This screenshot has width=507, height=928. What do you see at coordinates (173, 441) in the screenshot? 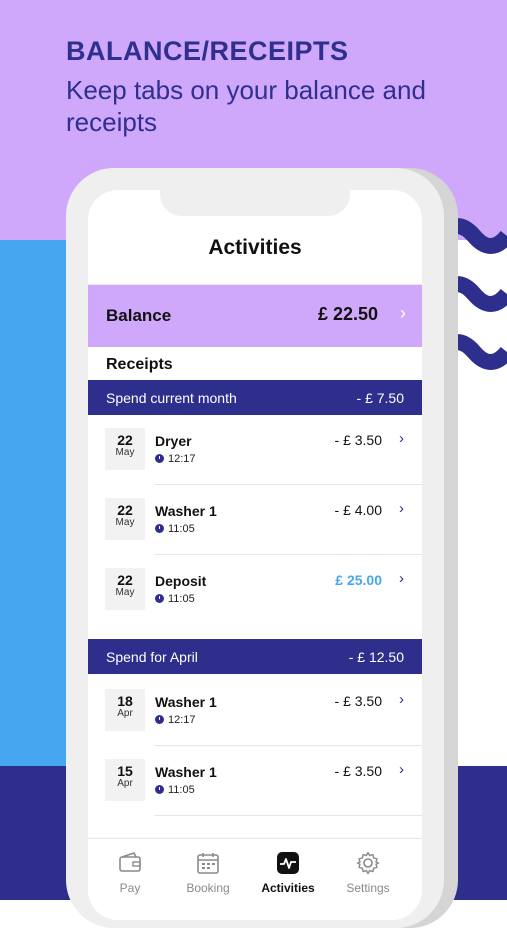
I see `receipt-title: Dryer` at bounding box center [173, 441].